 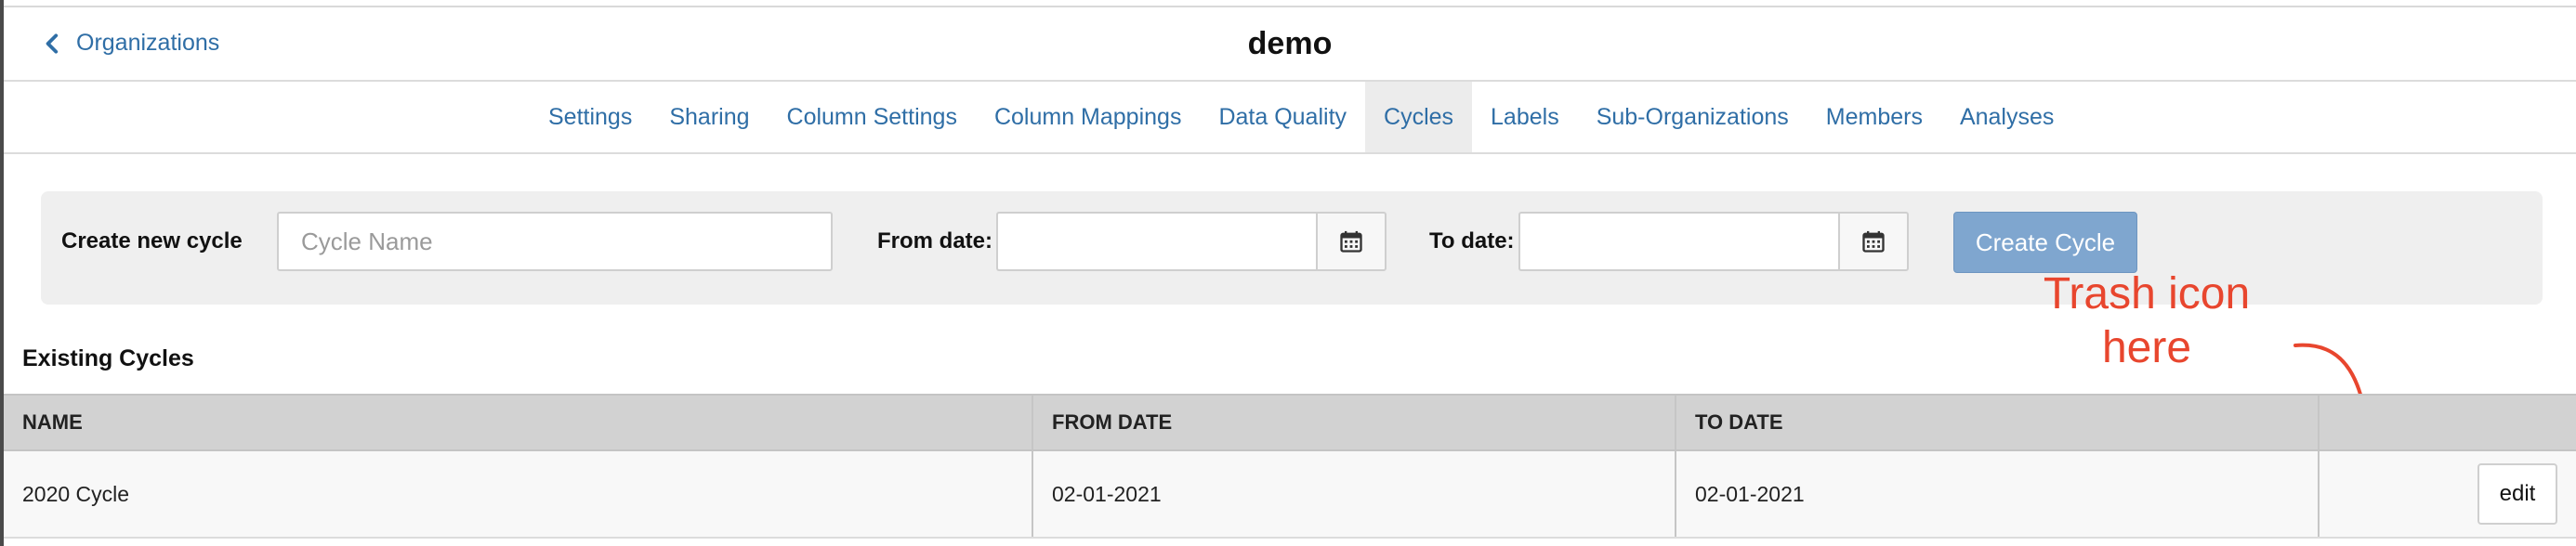 I want to click on tab-analyses: Analyses, so click(x=2006, y=117).